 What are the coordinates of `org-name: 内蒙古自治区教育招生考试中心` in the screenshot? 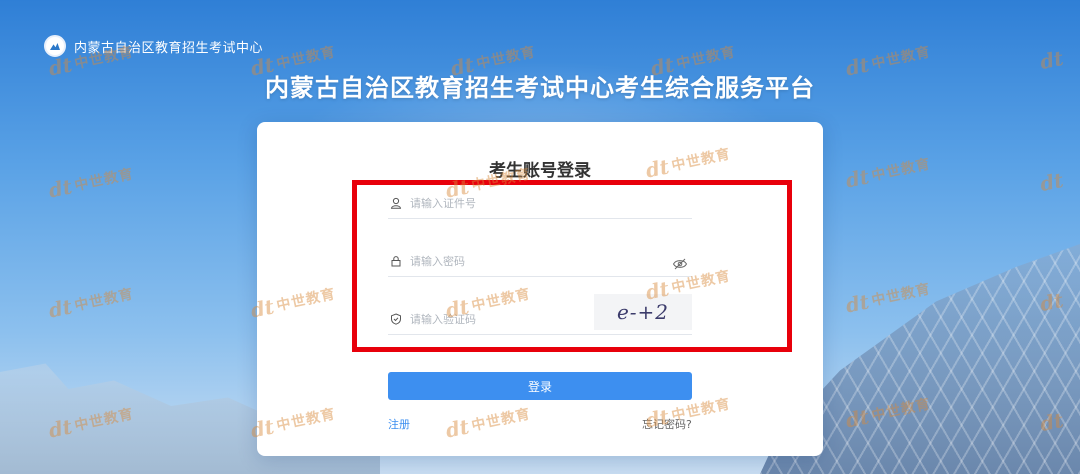 It's located at (169, 48).